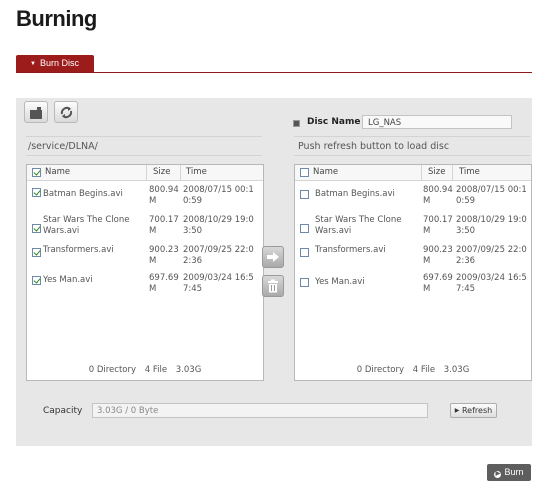 This screenshot has width=550, height=492. Describe the element at coordinates (457, 410) in the screenshot. I see `play-icon: ▶` at that location.